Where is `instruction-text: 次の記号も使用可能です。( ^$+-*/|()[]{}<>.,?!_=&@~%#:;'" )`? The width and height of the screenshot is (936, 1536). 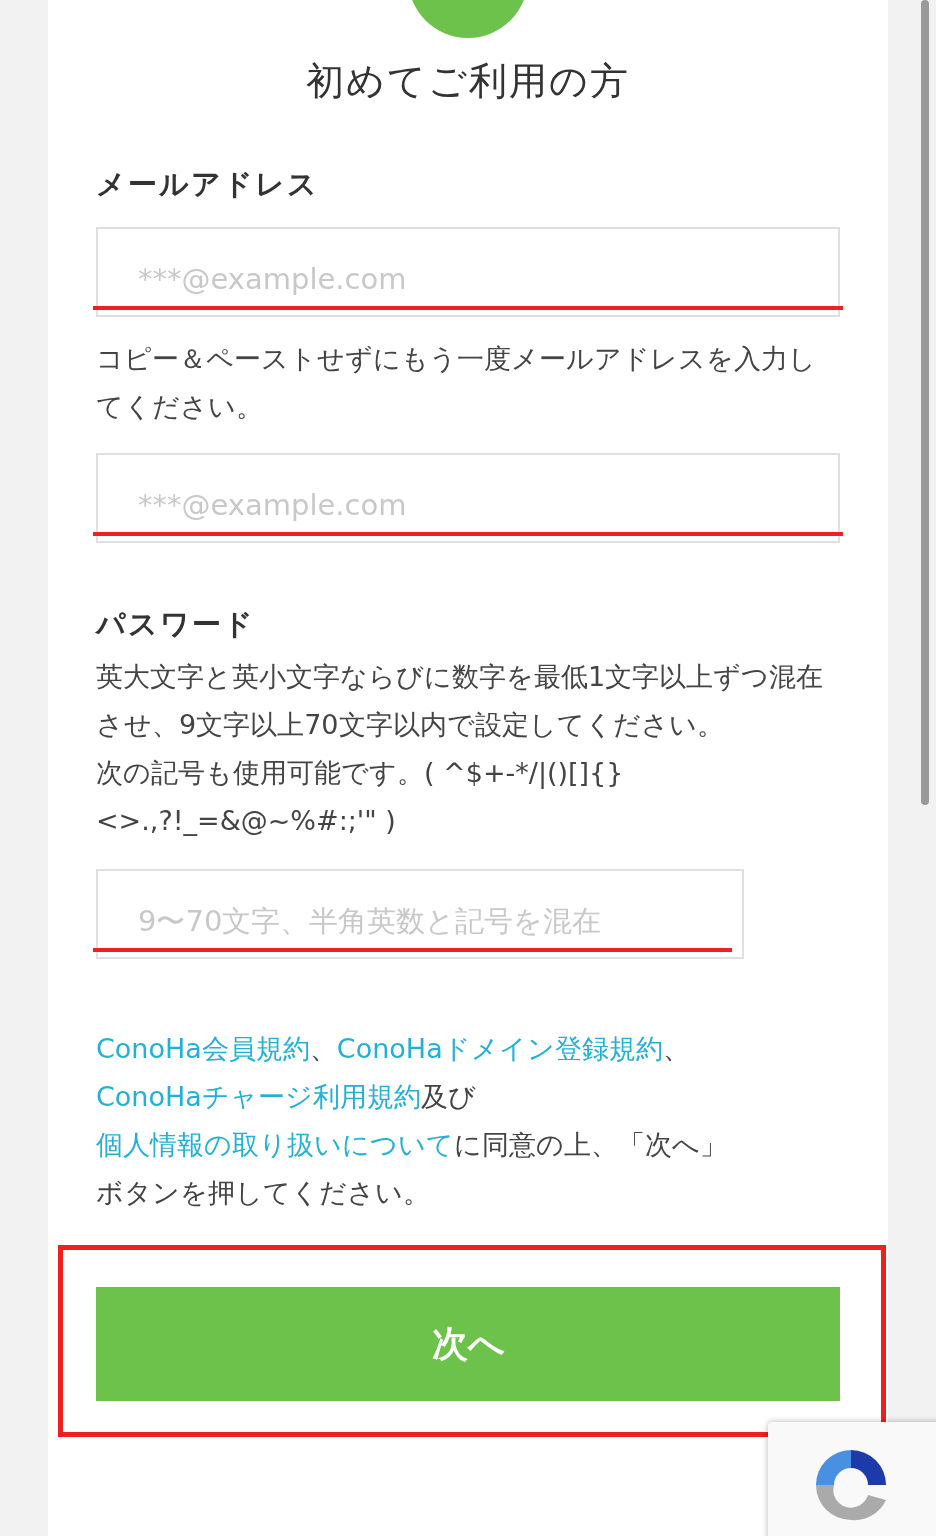 instruction-text: 次の記号も使用可能です。( ^$+-*/|()[]{}<>.,?!_=&@~%#:;'" ) is located at coordinates (360, 797).